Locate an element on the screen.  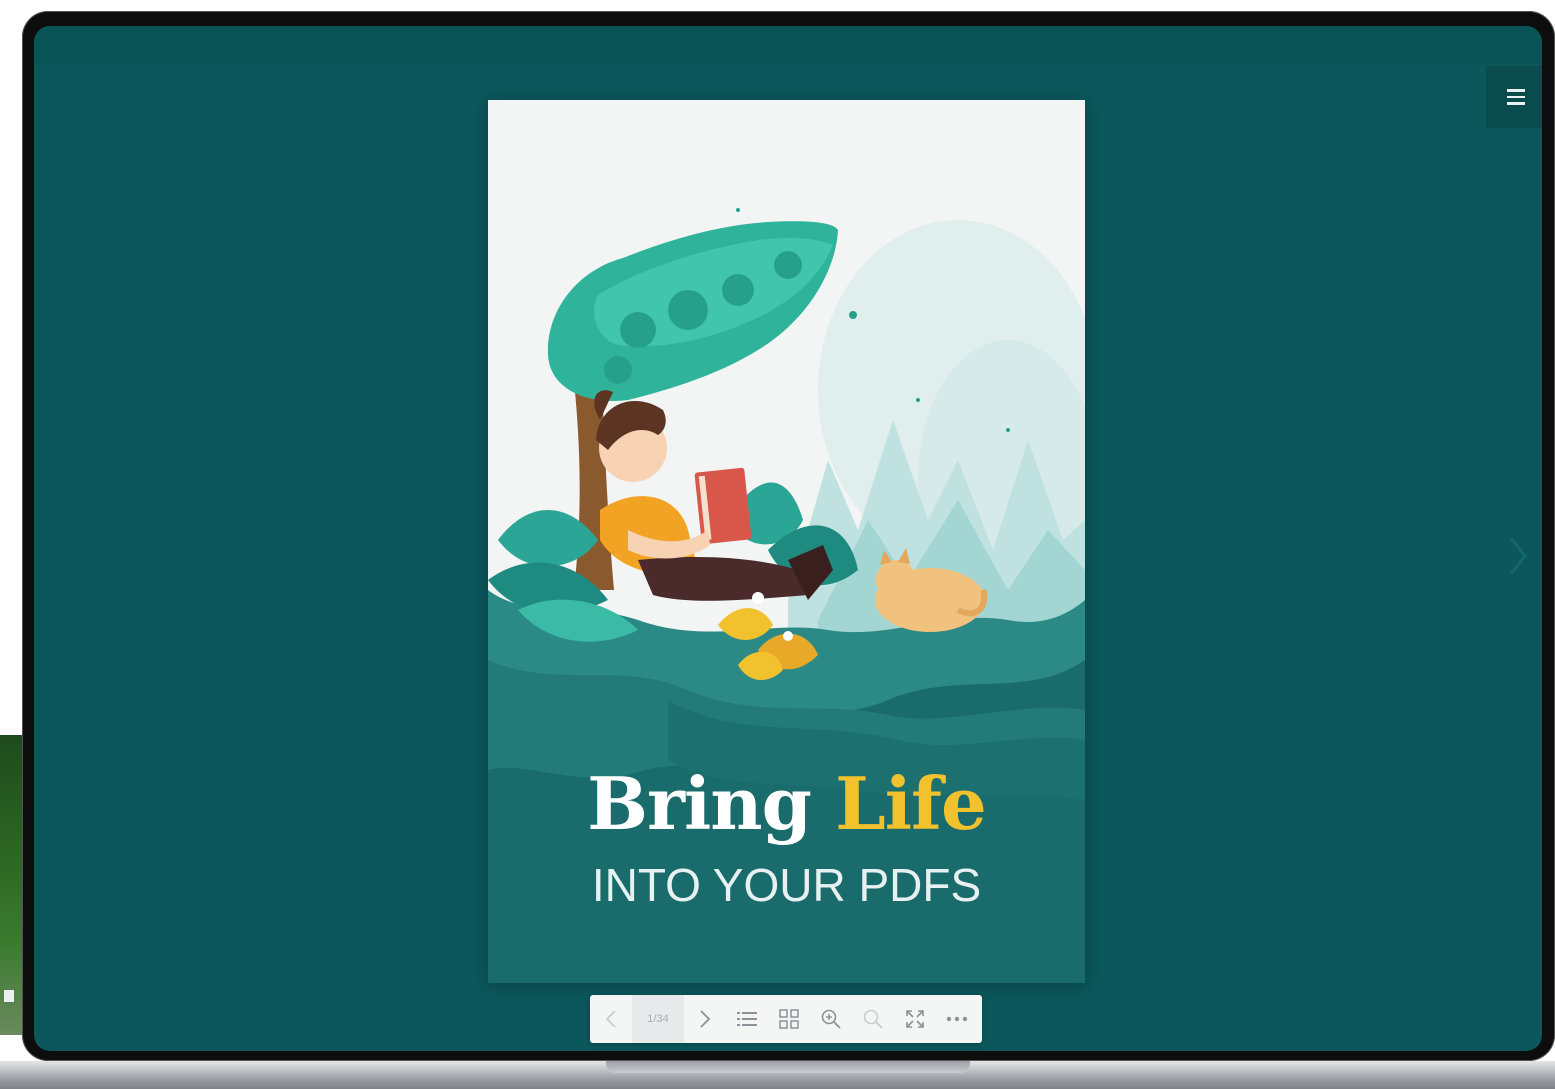
zoom-out-button is located at coordinates (873, 1019).